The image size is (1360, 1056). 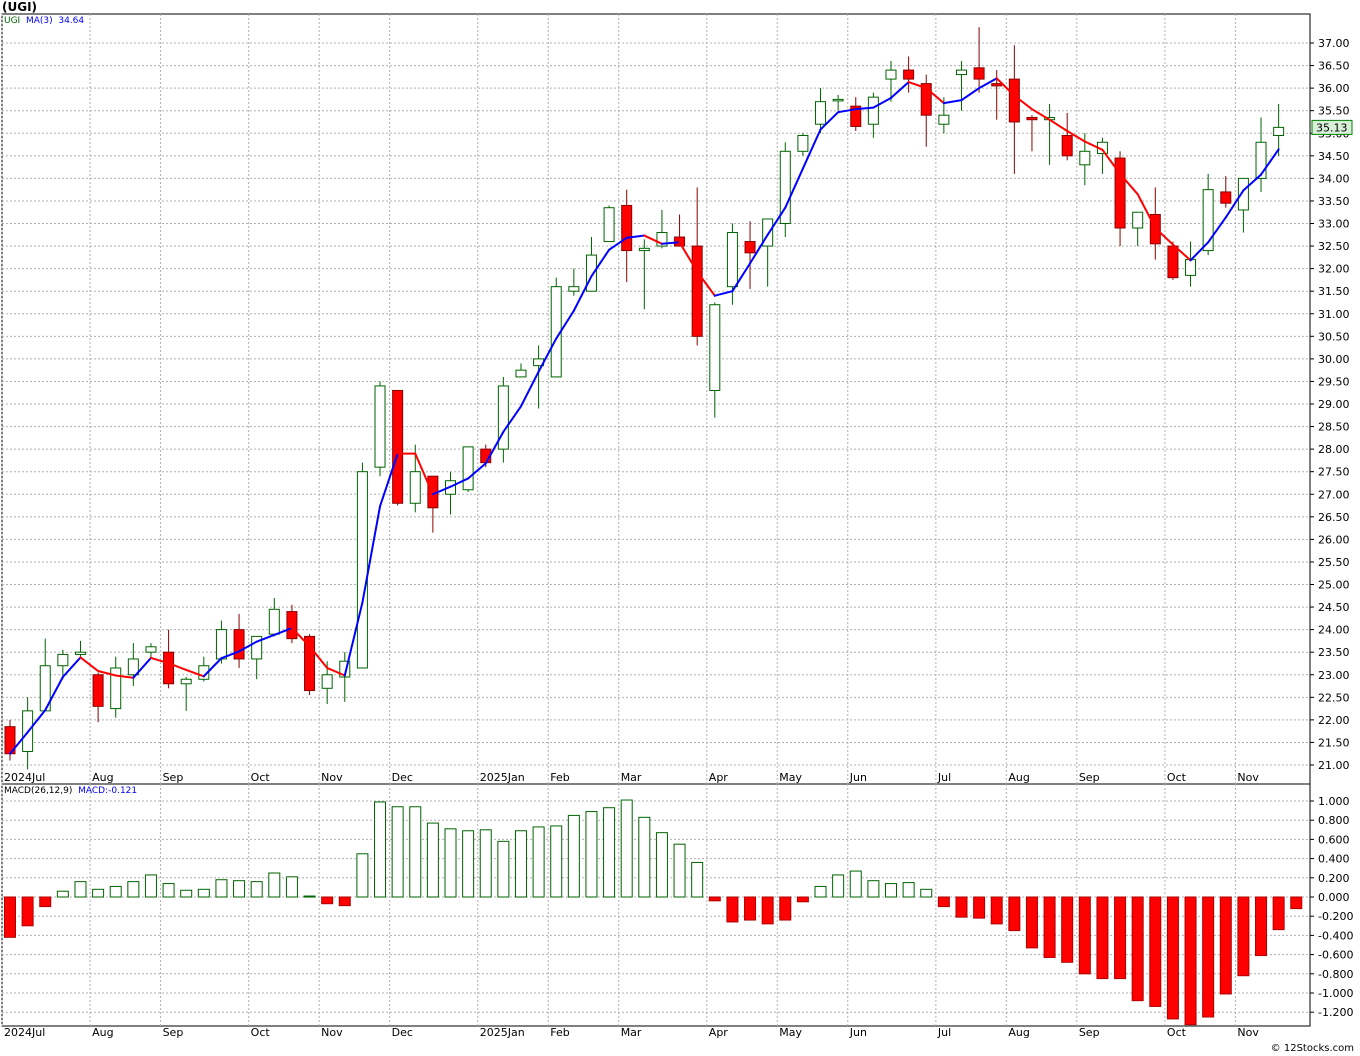 What do you see at coordinates (1334, 878) in the screenshot?
I see `macd-y-tick-label: 0.200` at bounding box center [1334, 878].